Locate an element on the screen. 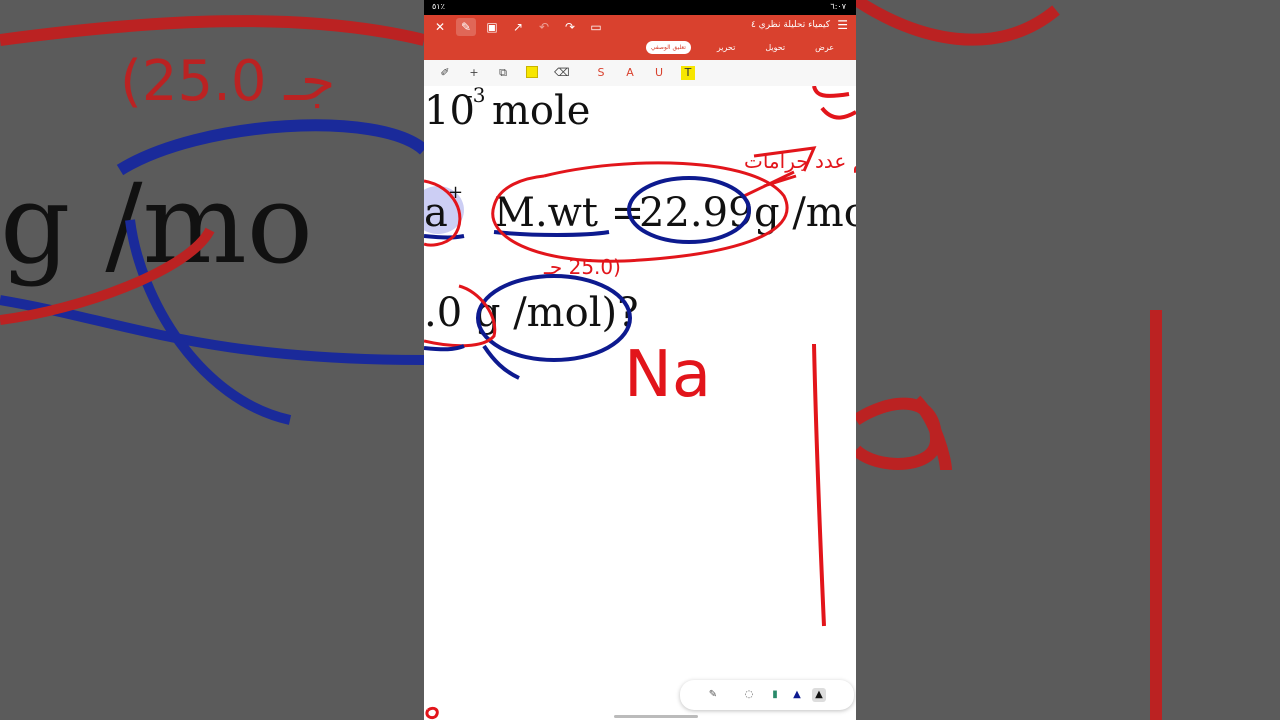  pen-black-icon: ▲ is located at coordinates (819, 695).